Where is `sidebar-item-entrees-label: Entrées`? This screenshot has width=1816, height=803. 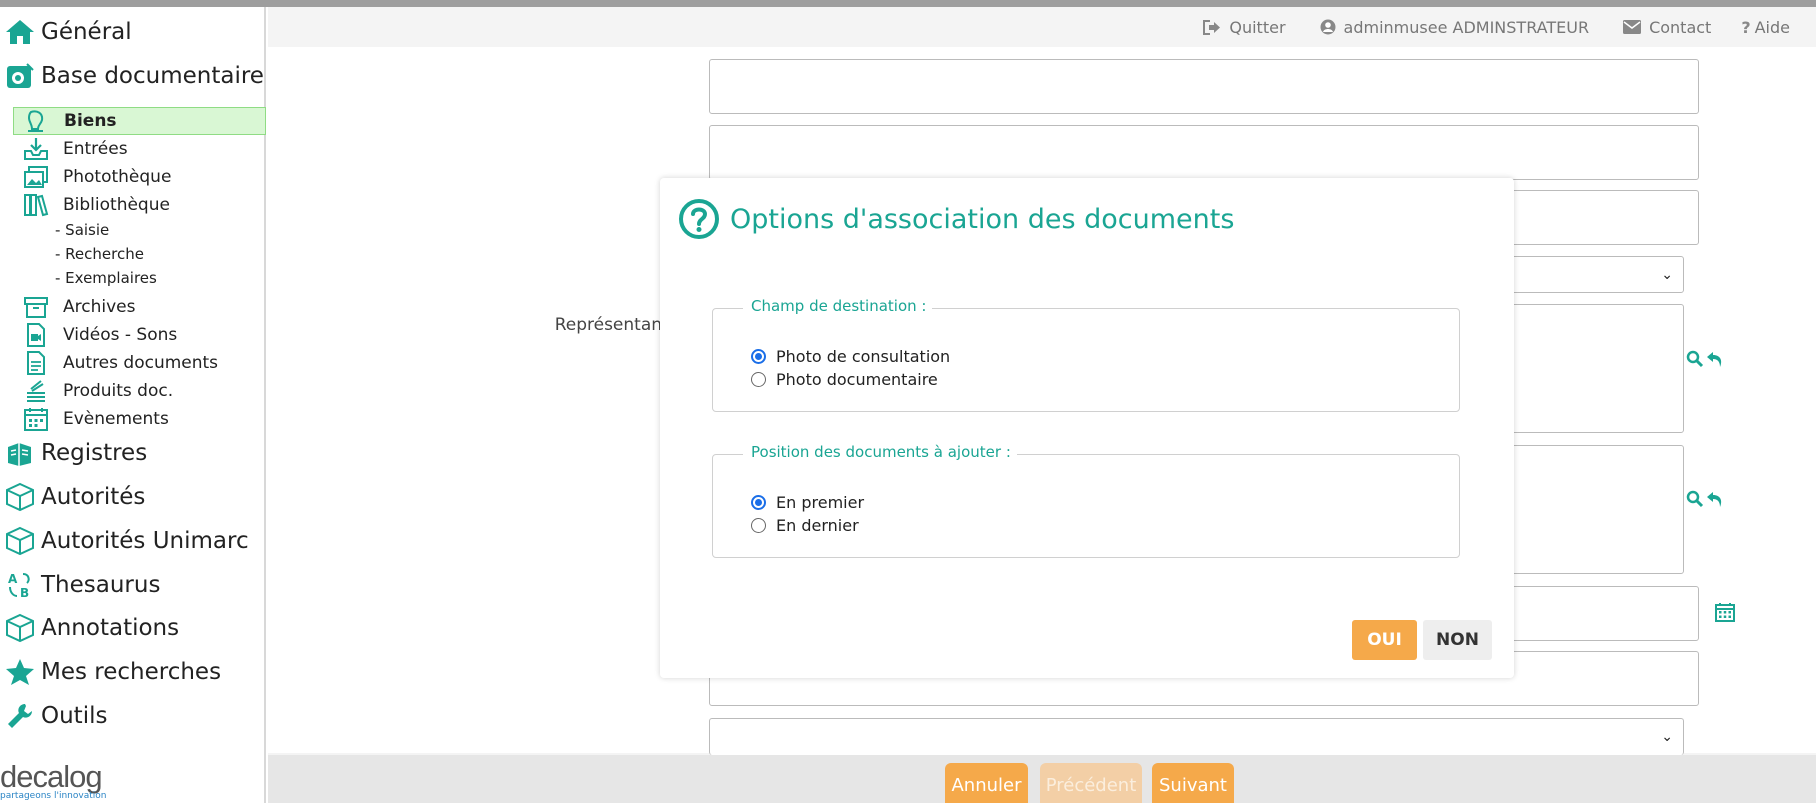
sidebar-item-entrees-label: Entrées is located at coordinates (95, 149).